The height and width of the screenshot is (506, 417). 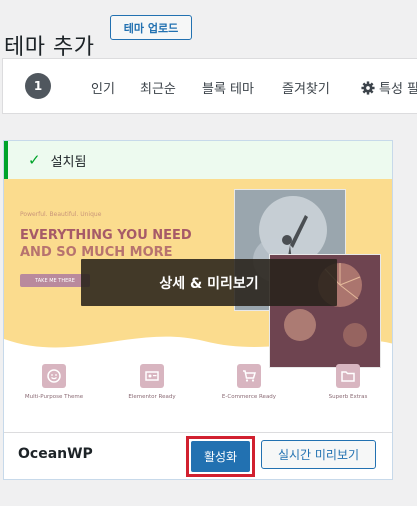 I want to click on cart-icon, so click(x=249, y=376).